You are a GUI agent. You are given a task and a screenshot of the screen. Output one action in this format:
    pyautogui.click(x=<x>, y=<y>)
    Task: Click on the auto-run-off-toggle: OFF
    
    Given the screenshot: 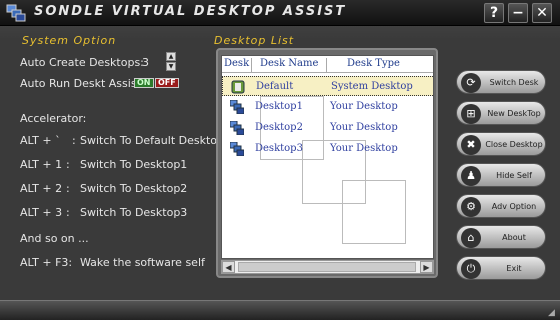 What is the action you would take?
    pyautogui.click(x=167, y=83)
    